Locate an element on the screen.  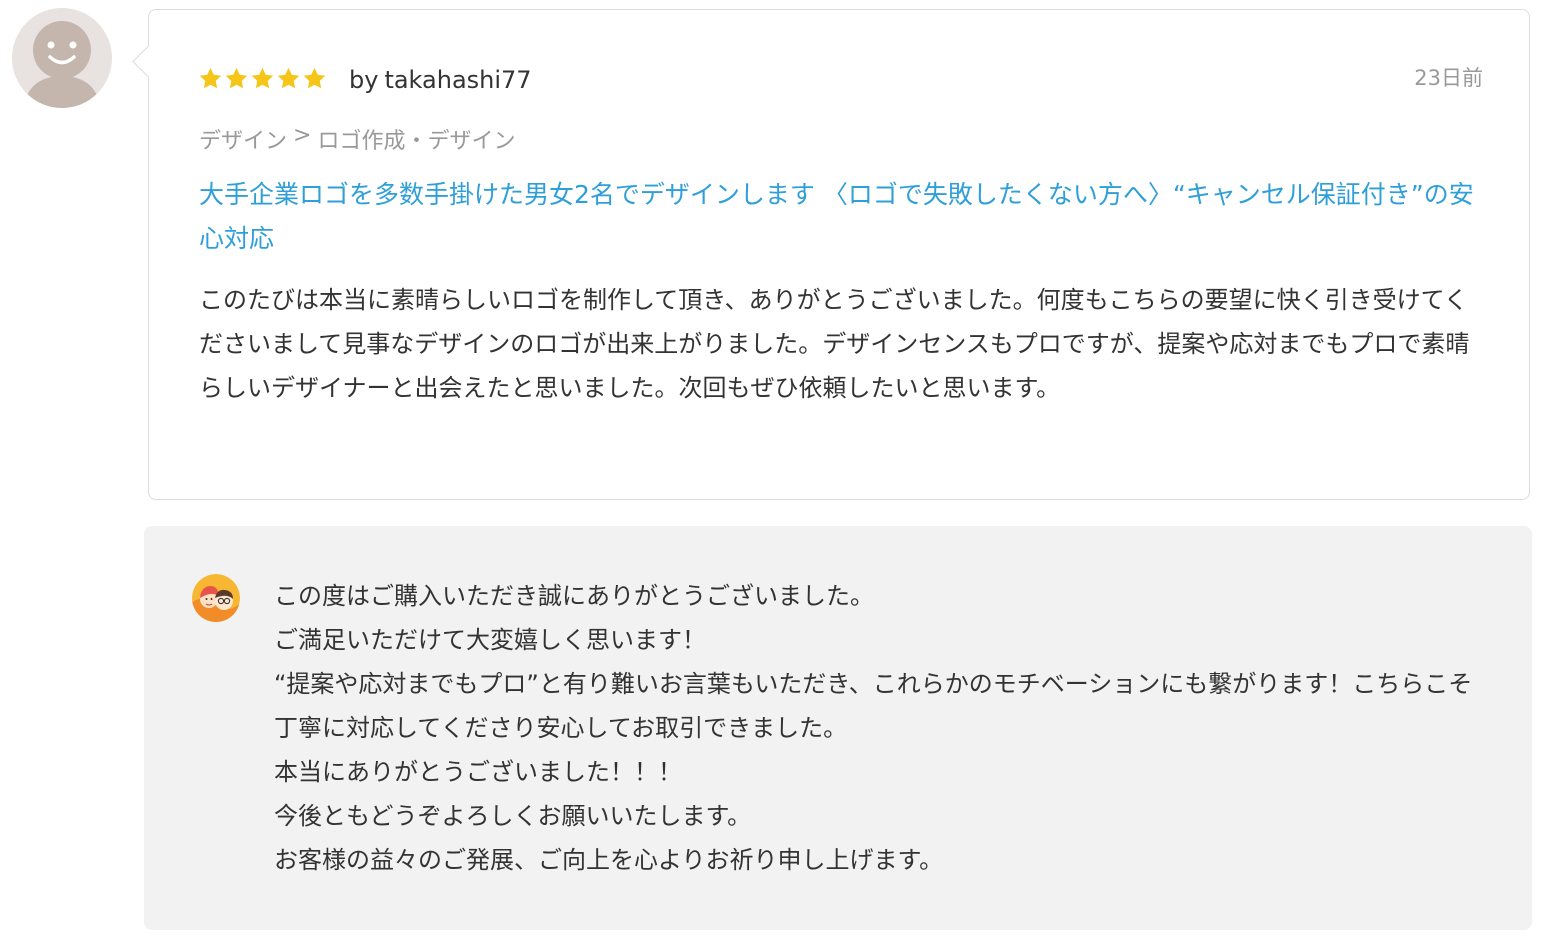
seller-avatar is located at coordinates (216, 598).